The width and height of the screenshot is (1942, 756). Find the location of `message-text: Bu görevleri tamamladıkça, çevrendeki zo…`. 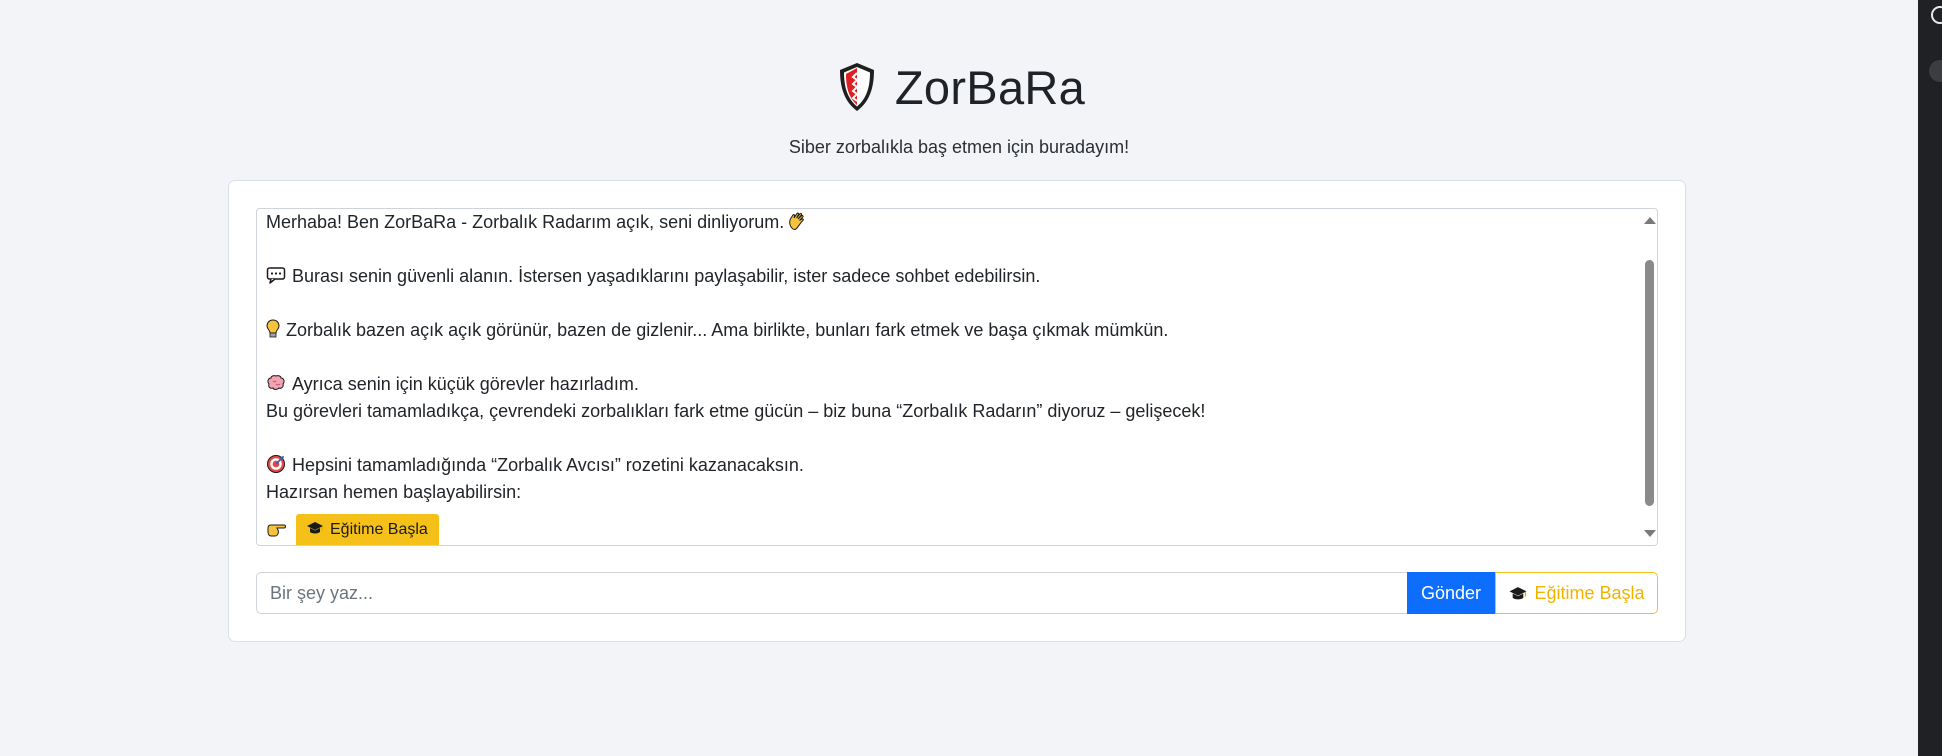

message-text: Bu görevleri tamamladıkça, çevrendeki zo… is located at coordinates (736, 411).